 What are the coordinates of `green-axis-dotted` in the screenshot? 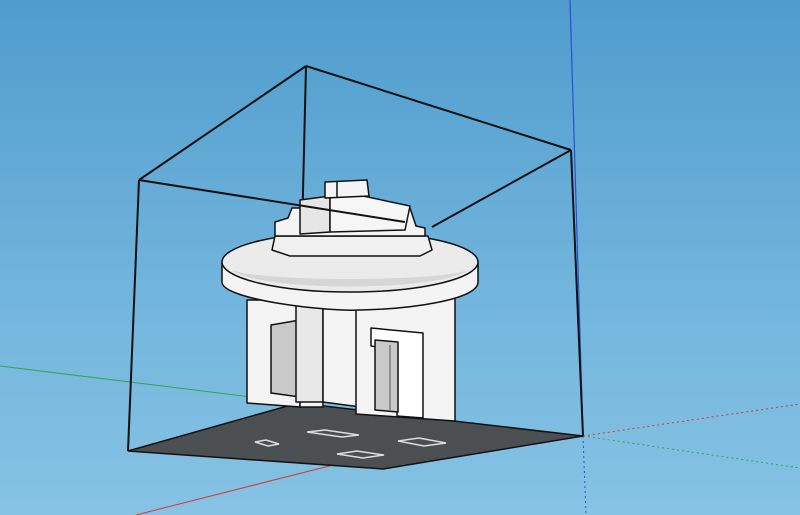 It's located at (691, 452).